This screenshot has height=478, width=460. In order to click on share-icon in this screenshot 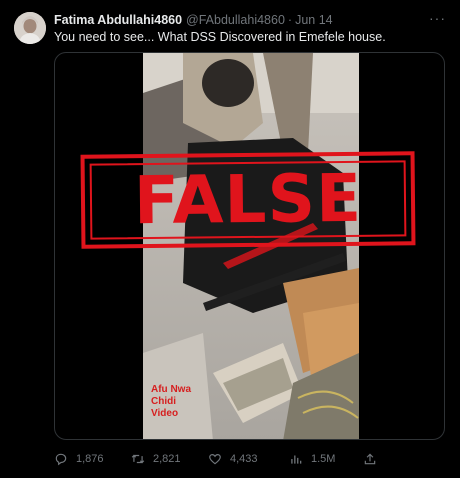, I will do `click(370, 459)`.